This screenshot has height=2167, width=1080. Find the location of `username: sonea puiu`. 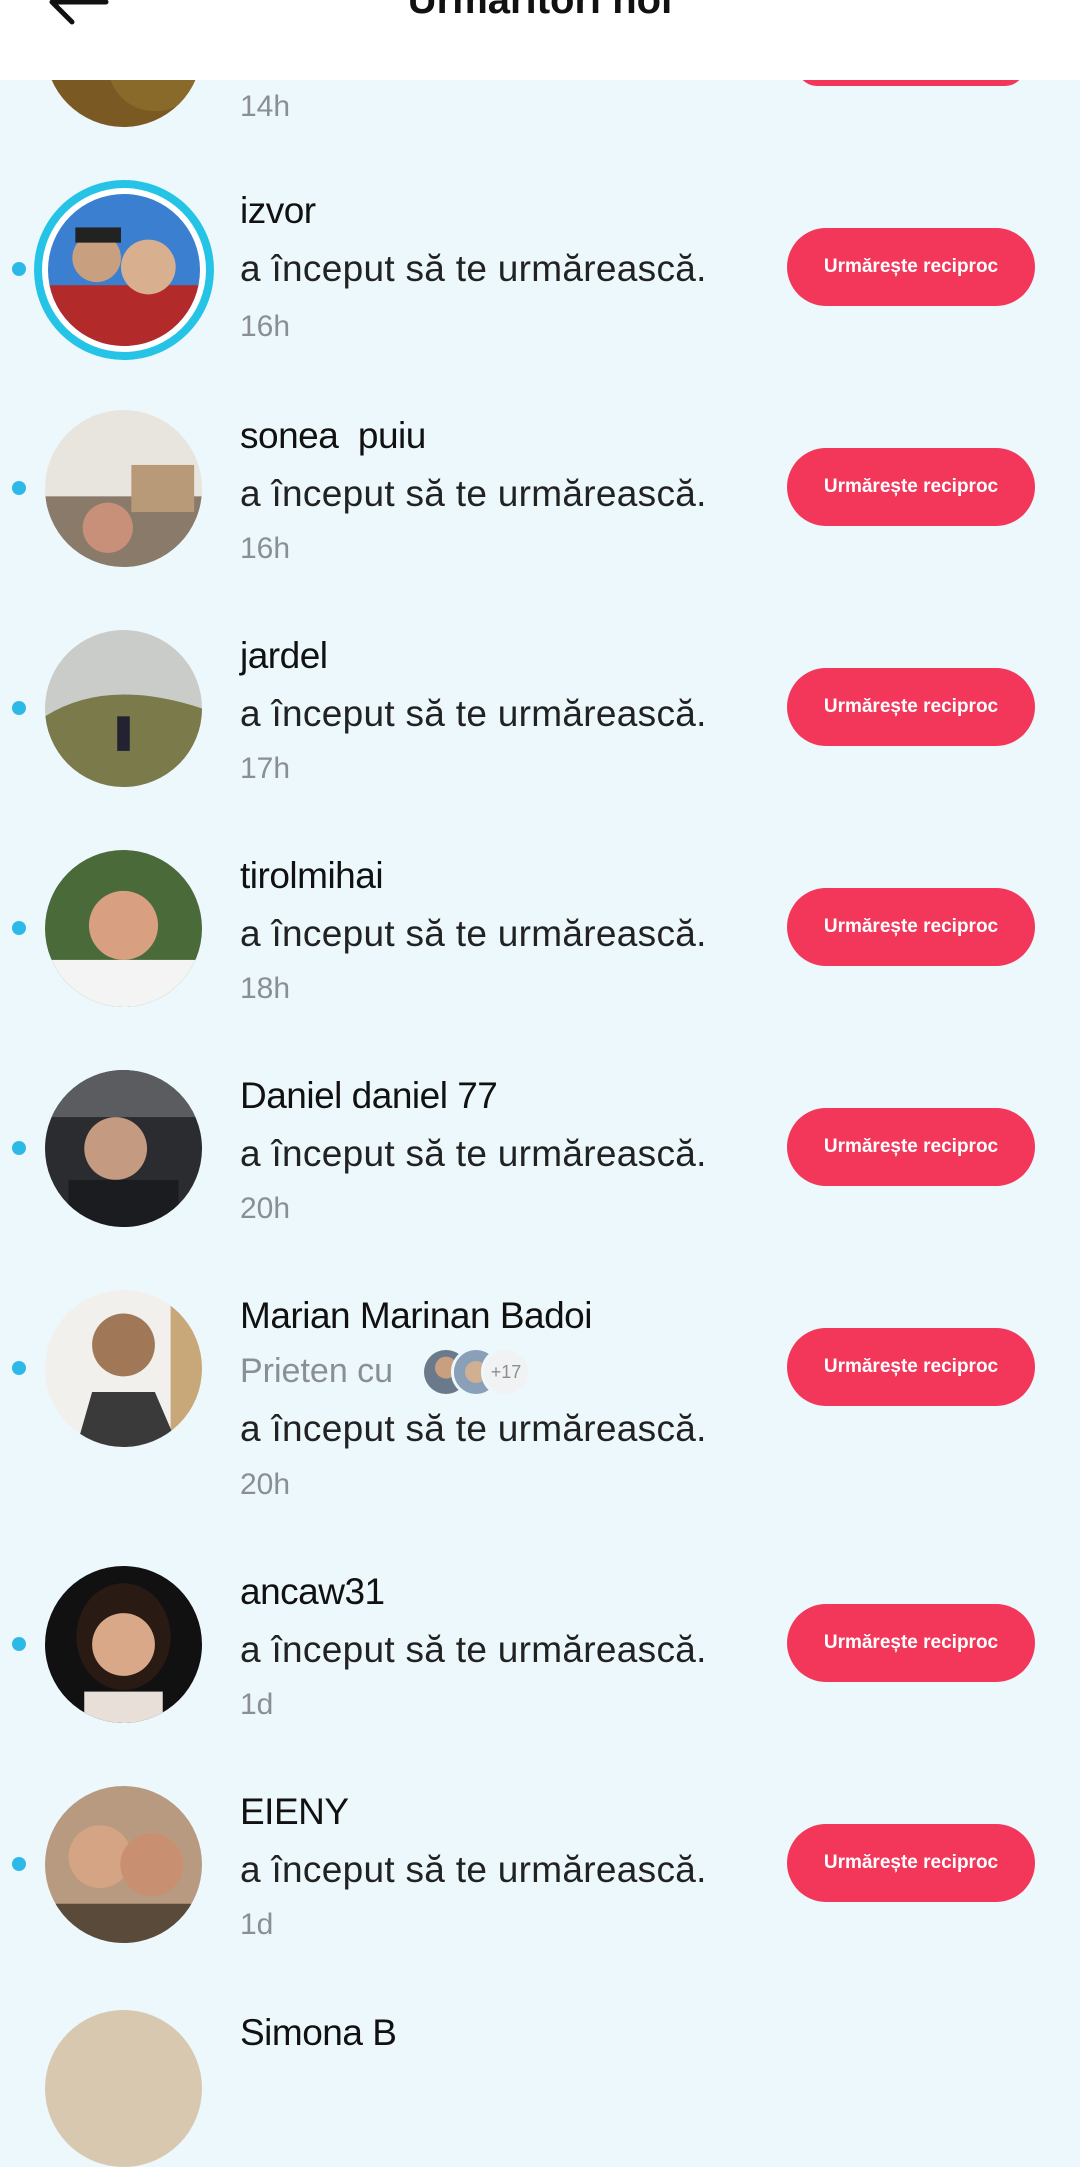

username: sonea puiu is located at coordinates (333, 436).